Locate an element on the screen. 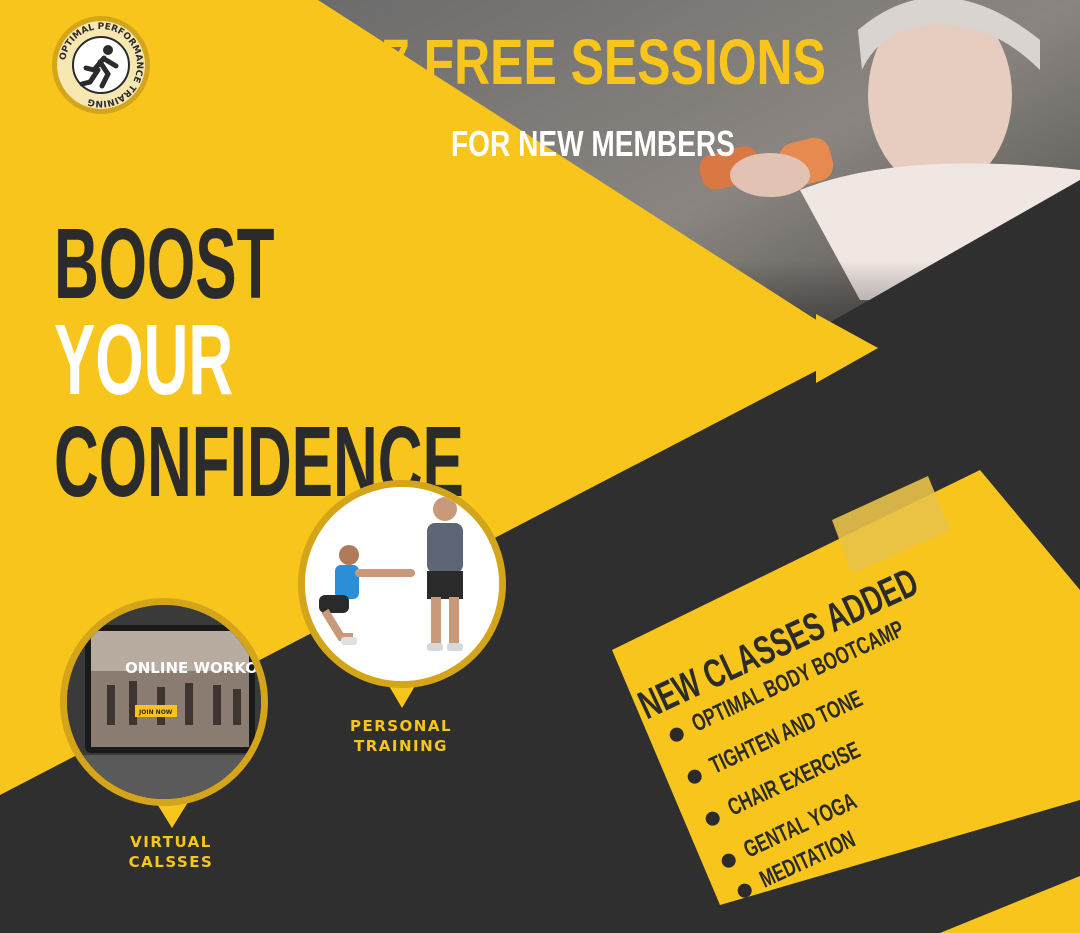 The height and width of the screenshot is (933, 1080). virtual-caption-line-1: VIRTUAL is located at coordinates (171, 842).